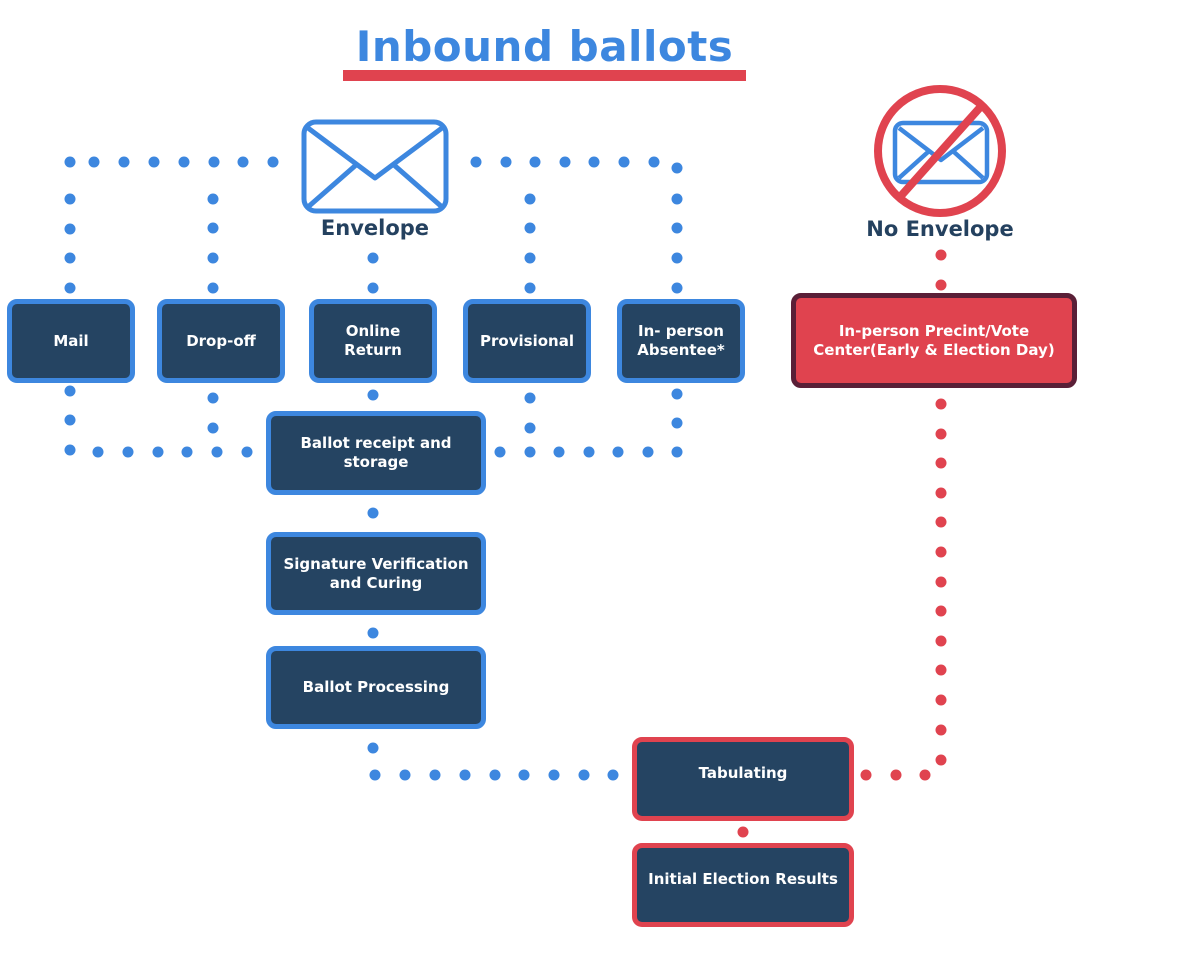 The width and height of the screenshot is (1180, 974). What do you see at coordinates (373, 748) in the screenshot?
I see `connector-dot-processing-down` at bounding box center [373, 748].